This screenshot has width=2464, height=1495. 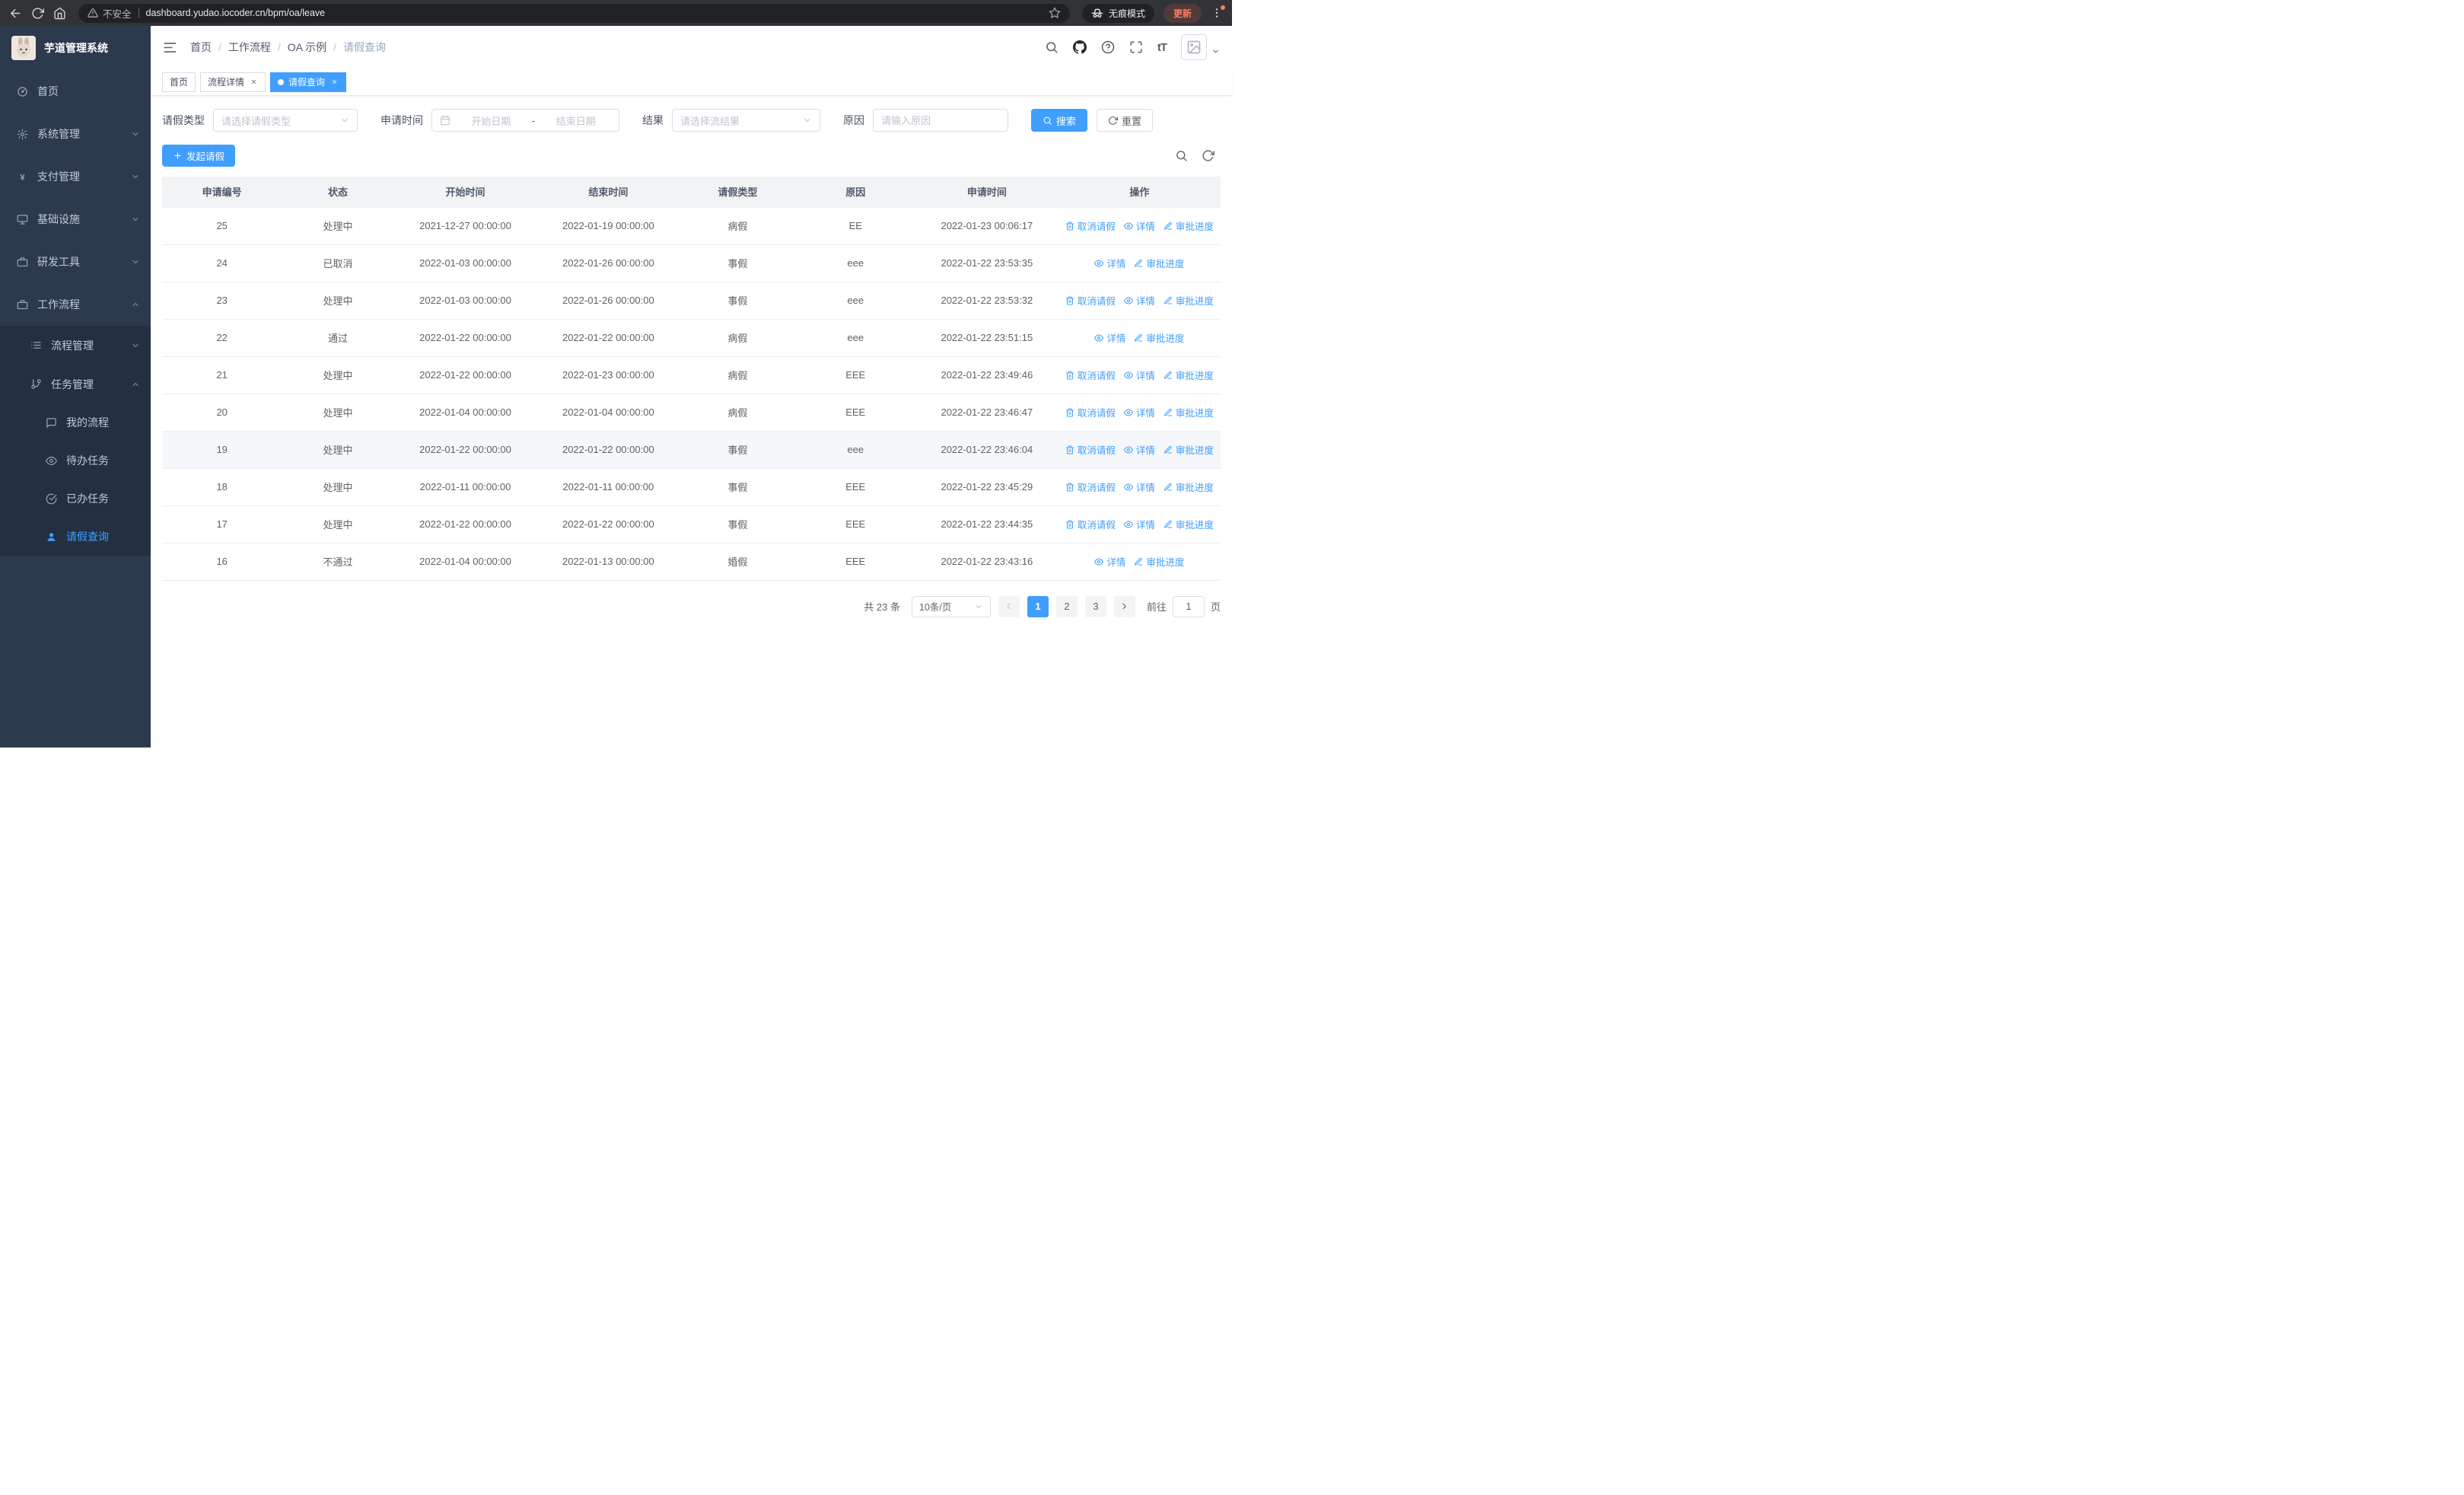 What do you see at coordinates (746, 121) in the screenshot?
I see `result-select: 请选择流结果` at bounding box center [746, 121].